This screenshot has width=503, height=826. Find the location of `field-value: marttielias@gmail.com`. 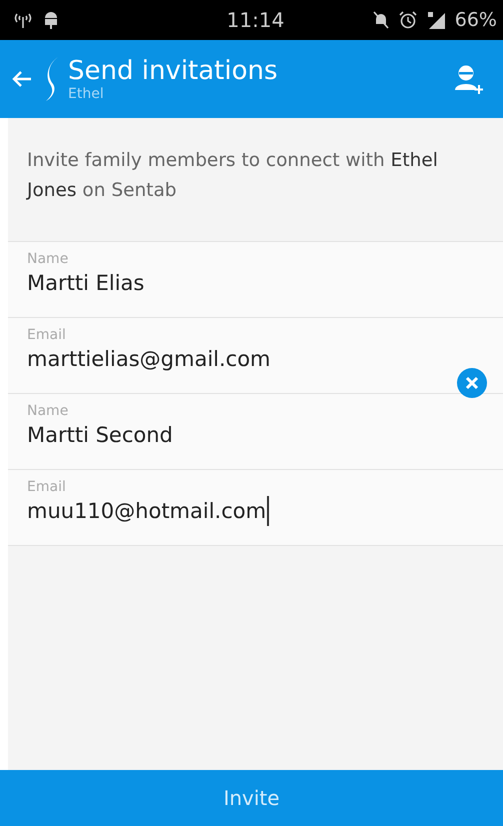

field-value: marttielias@gmail.com is located at coordinates (149, 359).